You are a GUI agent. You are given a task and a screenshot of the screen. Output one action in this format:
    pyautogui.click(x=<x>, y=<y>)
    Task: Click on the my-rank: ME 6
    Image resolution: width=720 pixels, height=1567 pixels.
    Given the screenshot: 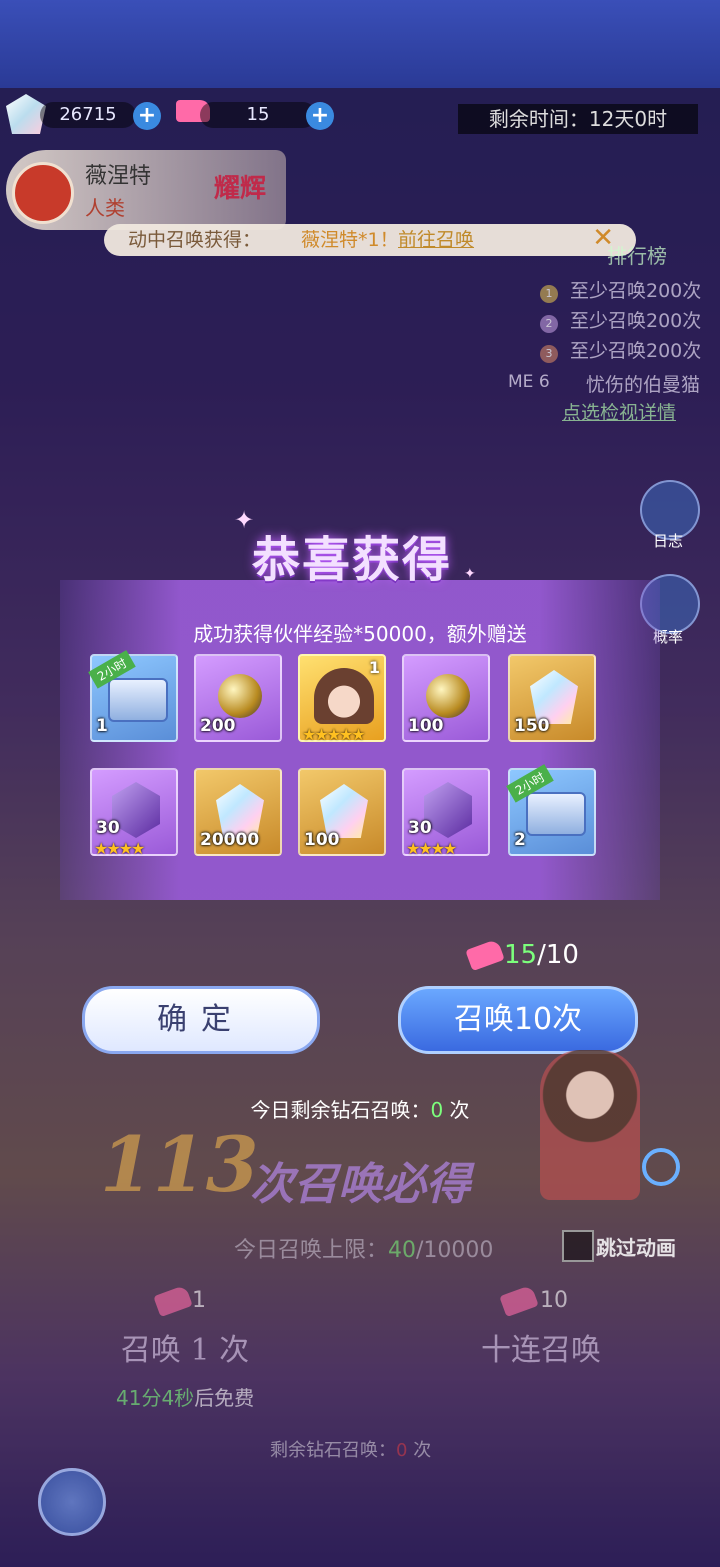 What is the action you would take?
    pyautogui.click(x=529, y=382)
    